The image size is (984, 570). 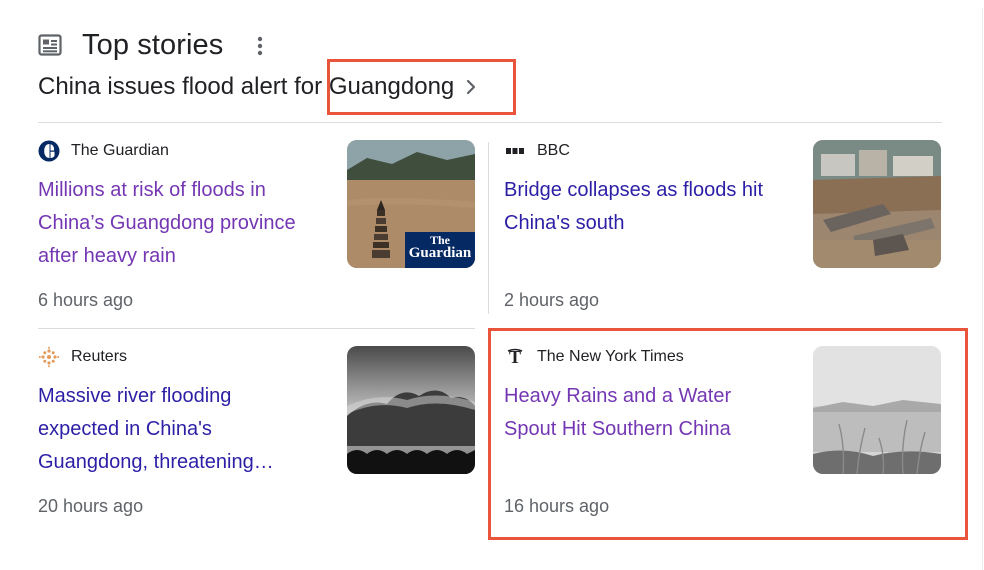 I want to click on story-time: 20 hours ago, so click(x=91, y=506).